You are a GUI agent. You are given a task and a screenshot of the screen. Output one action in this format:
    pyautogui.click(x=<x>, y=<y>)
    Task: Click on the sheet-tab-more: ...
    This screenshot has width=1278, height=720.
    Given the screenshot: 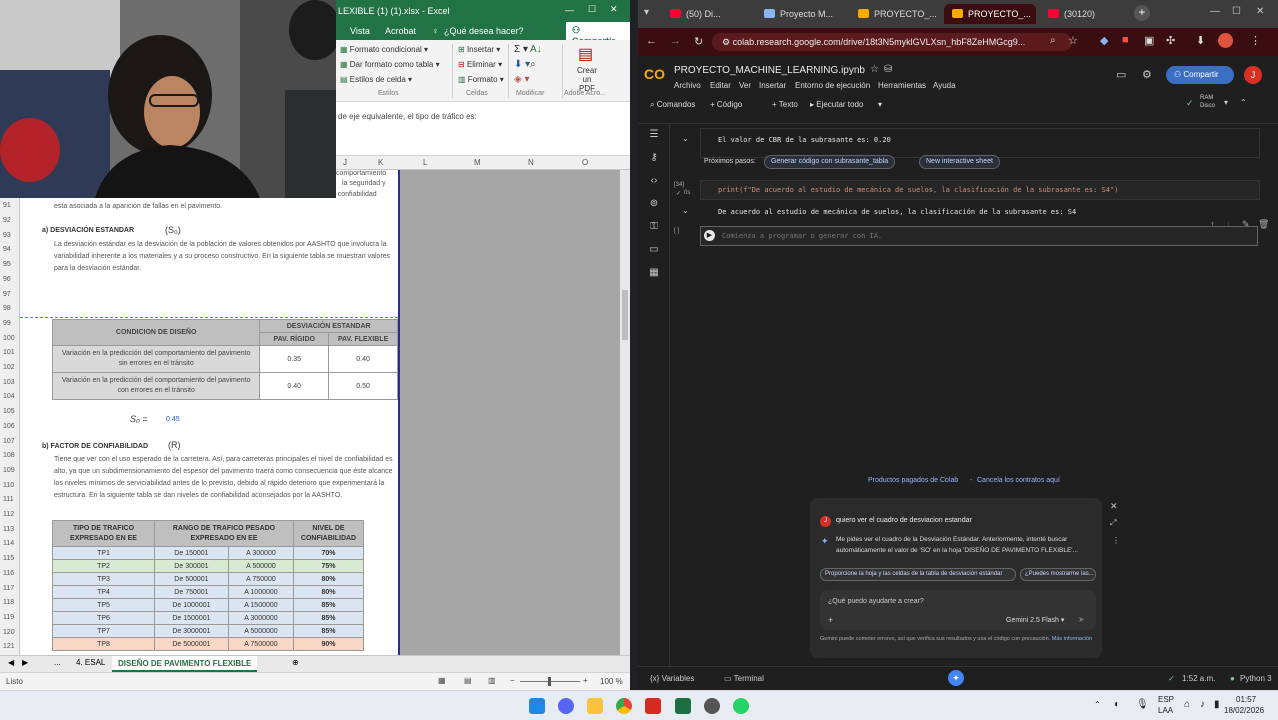 What is the action you would take?
    pyautogui.click(x=57, y=662)
    